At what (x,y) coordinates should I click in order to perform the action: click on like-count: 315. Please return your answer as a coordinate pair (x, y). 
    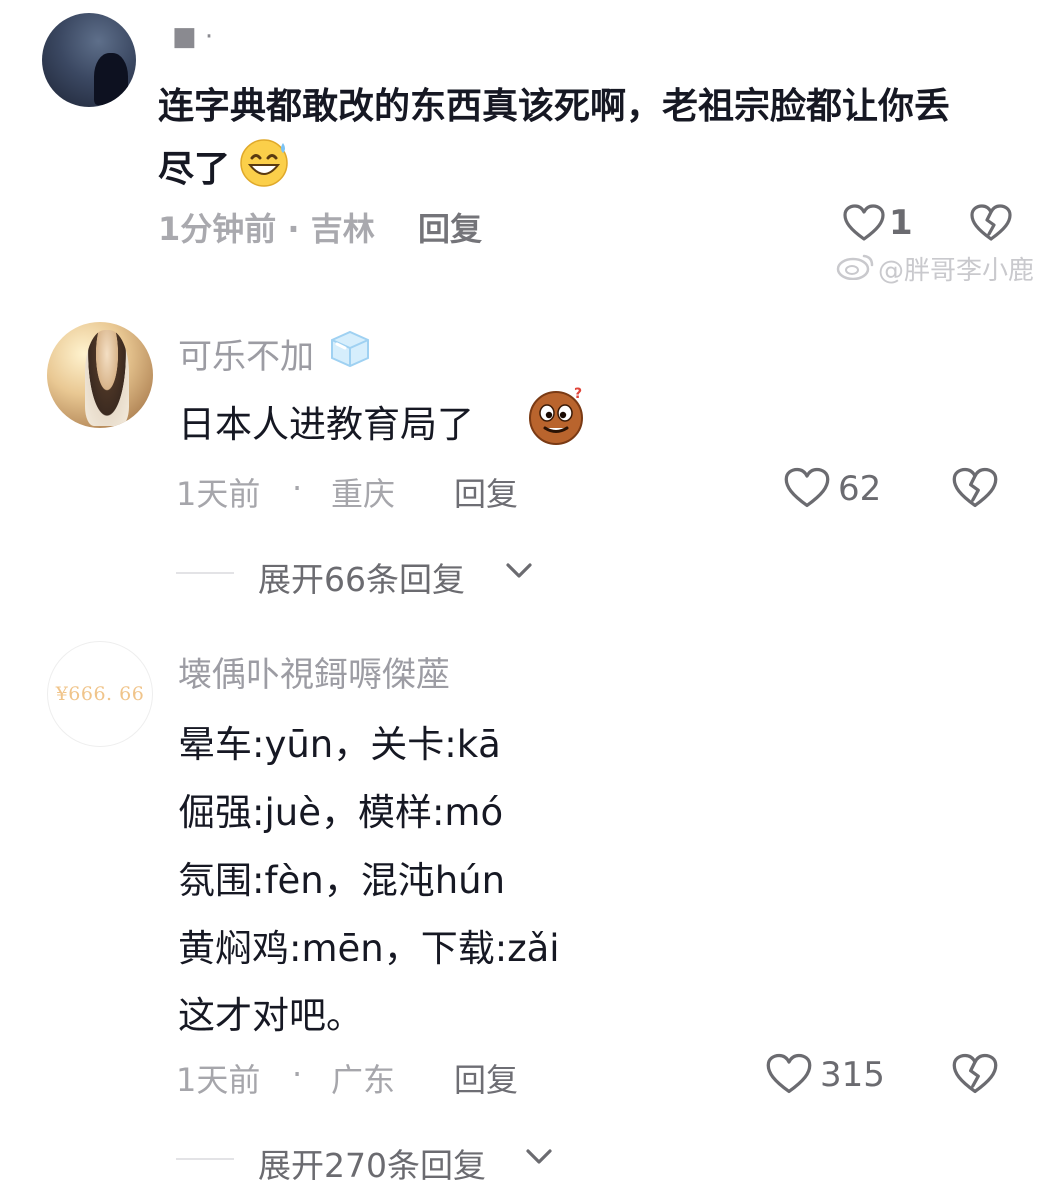
    Looking at the image, I should click on (852, 1075).